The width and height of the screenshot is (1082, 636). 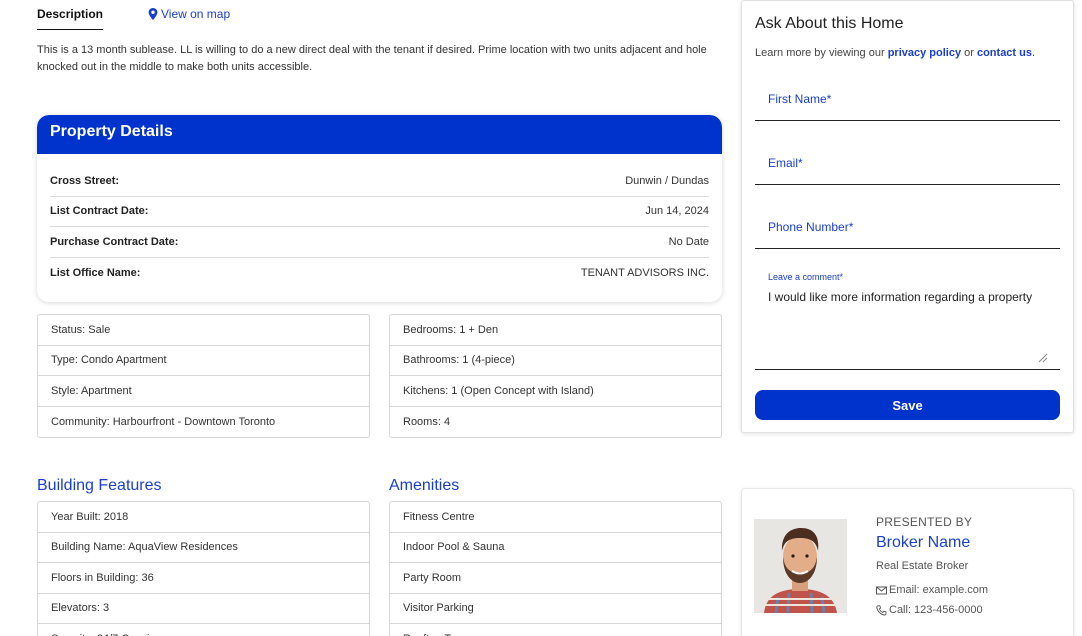 What do you see at coordinates (427, 421) in the screenshot?
I see `table-row: Rooms: 4` at bounding box center [427, 421].